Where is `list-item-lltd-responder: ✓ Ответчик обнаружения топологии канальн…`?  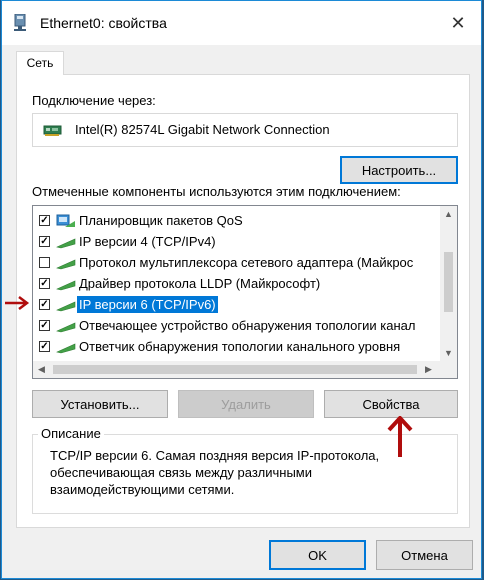 list-item-lltd-responder: ✓ Ответчик обнаружения топологии канальн… is located at coordinates (235, 347).